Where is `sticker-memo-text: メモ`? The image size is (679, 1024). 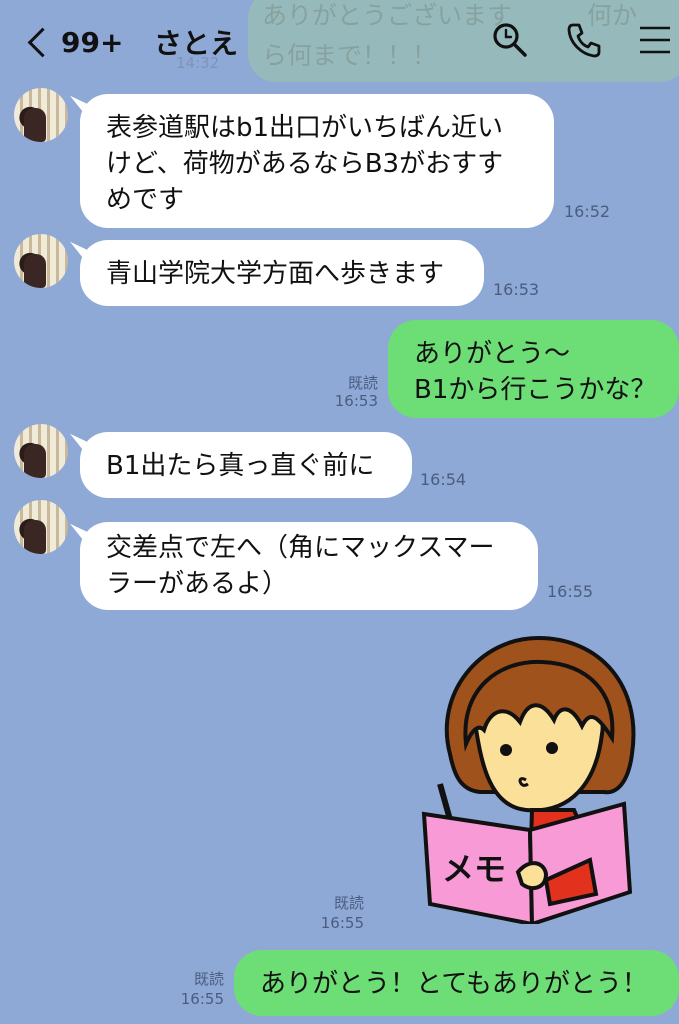
sticker-memo-text: メモ is located at coordinates (474, 869).